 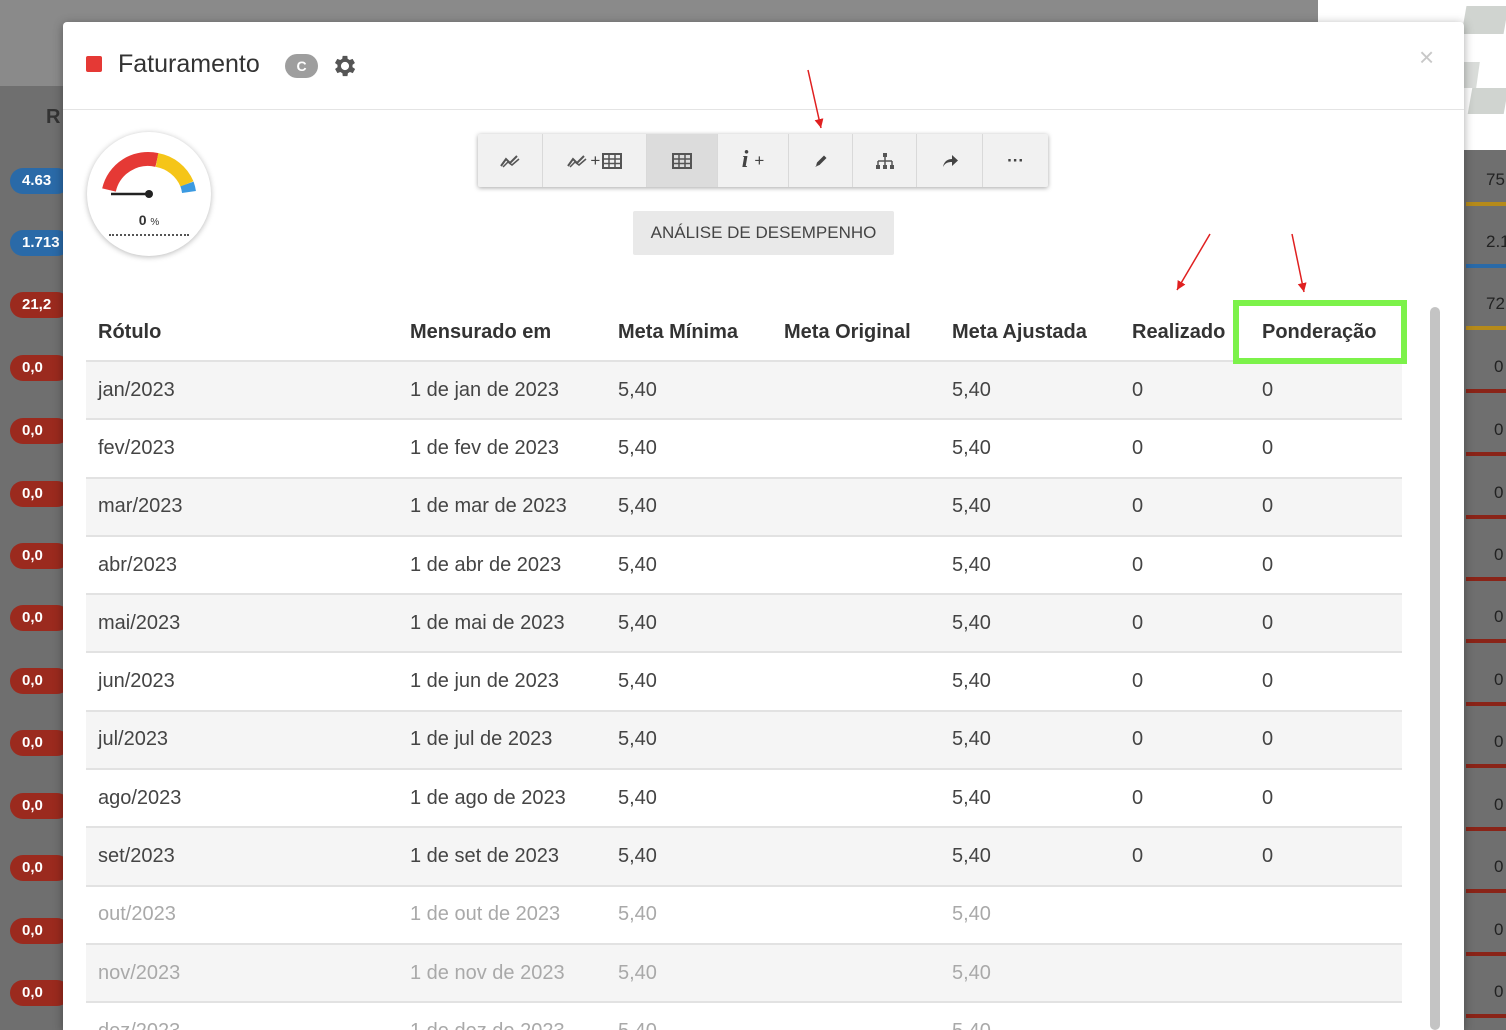 What do you see at coordinates (149, 220) in the screenshot?
I see `gauge-value: 0 %` at bounding box center [149, 220].